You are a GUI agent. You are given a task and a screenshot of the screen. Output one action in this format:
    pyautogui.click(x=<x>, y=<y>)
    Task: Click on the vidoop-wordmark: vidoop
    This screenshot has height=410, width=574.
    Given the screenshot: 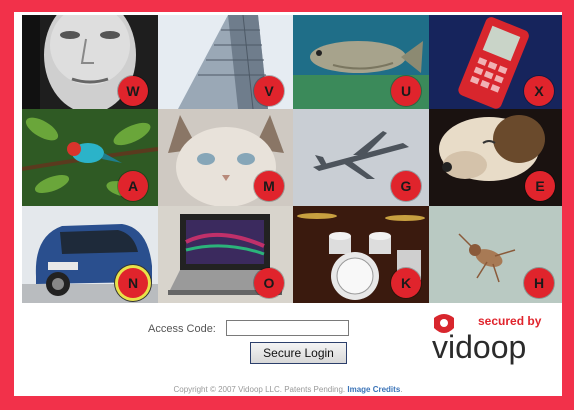 What is the action you would take?
    pyautogui.click(x=479, y=347)
    